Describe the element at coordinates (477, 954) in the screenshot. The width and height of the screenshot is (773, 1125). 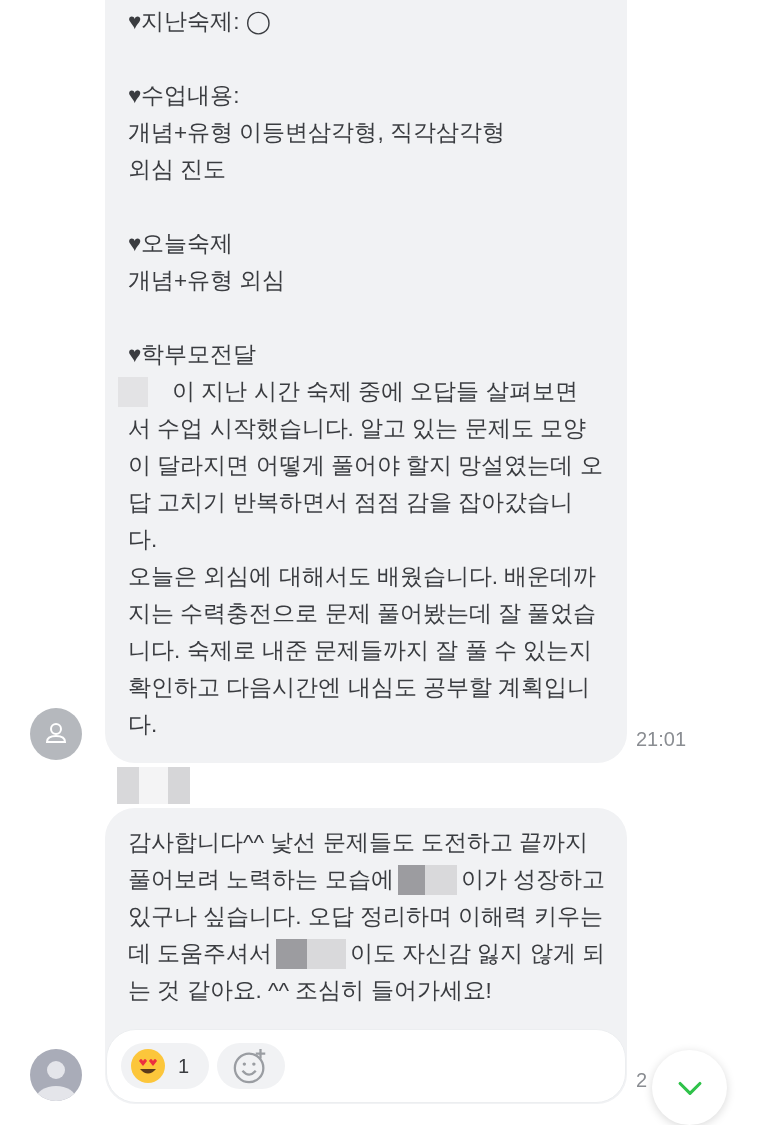
I see `message-text: 이도 자신감 잃지 않게 되` at that location.